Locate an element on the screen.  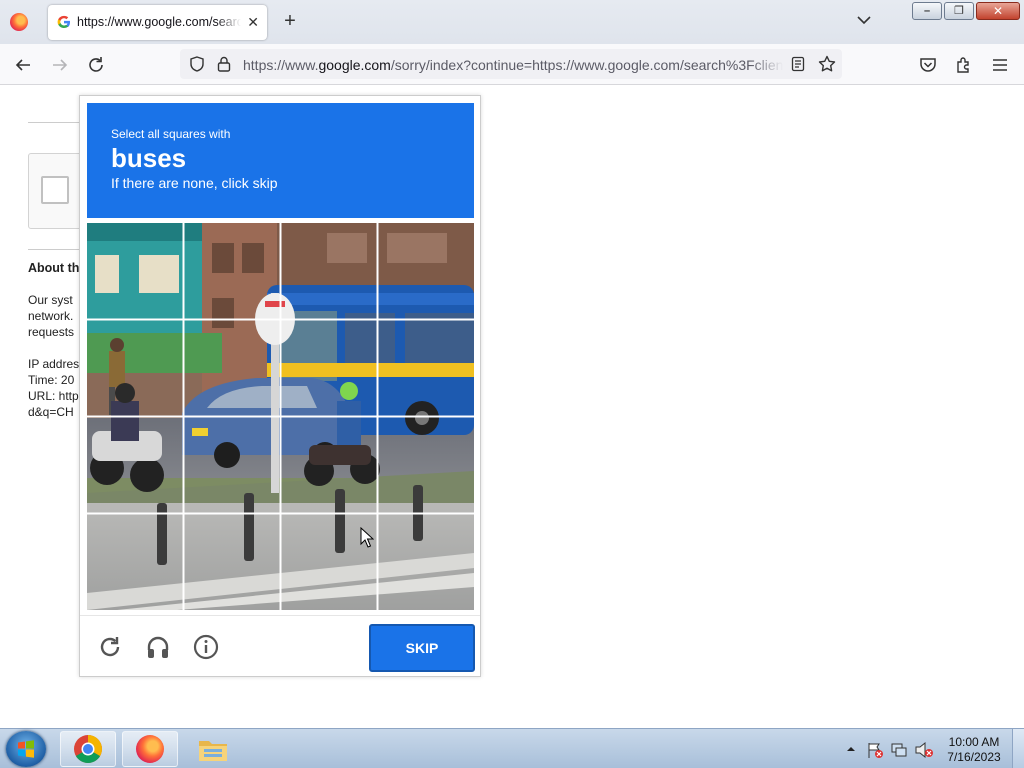
tab-title: https://www.google.com/search is located at coordinates (159, 22).